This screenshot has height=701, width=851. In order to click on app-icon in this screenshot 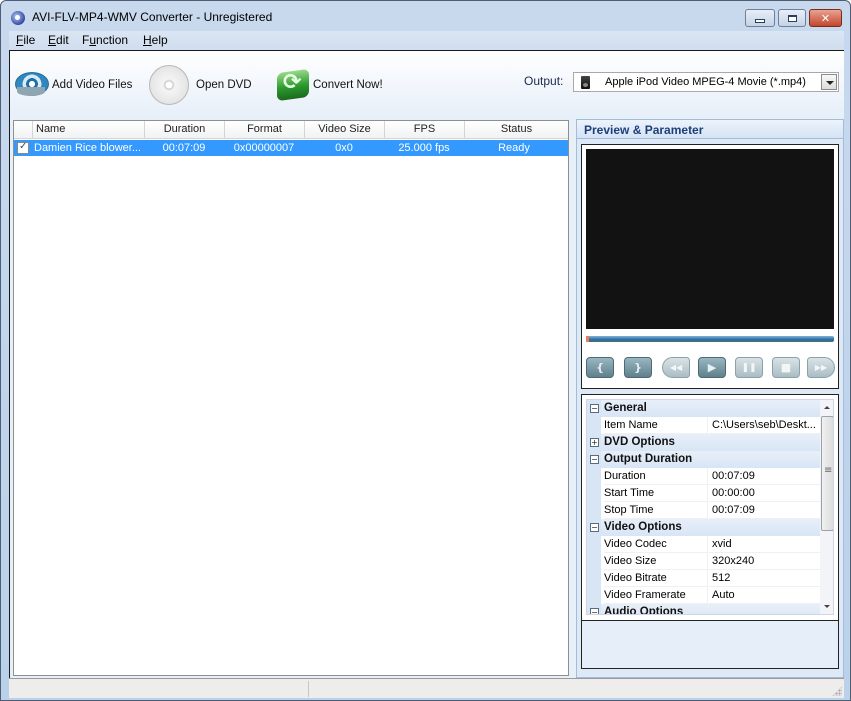, I will do `click(18, 18)`.